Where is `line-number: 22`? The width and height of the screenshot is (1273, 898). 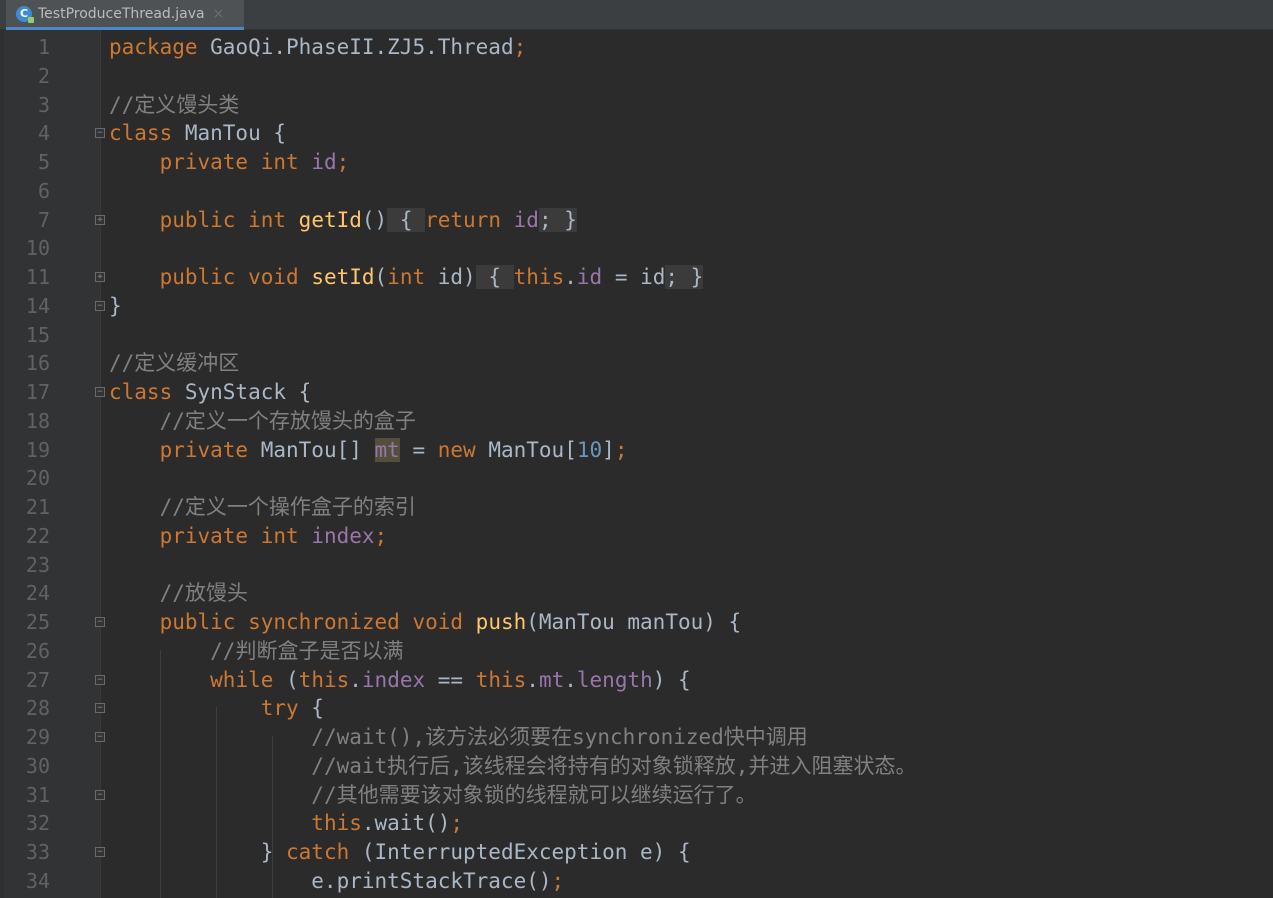
line-number: 22 is located at coordinates (37, 535).